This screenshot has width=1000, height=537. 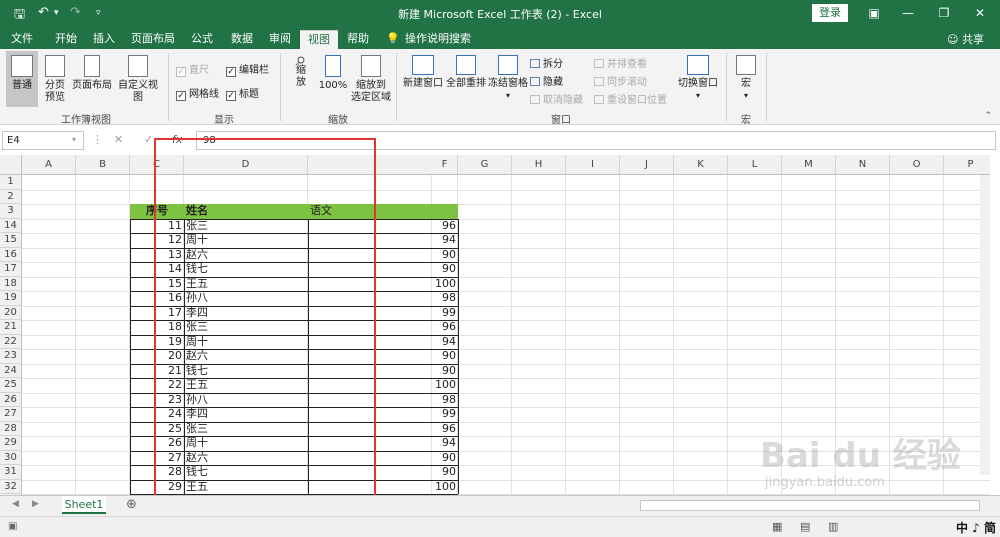 I want to click on tab-file: 文件, so click(x=22, y=39).